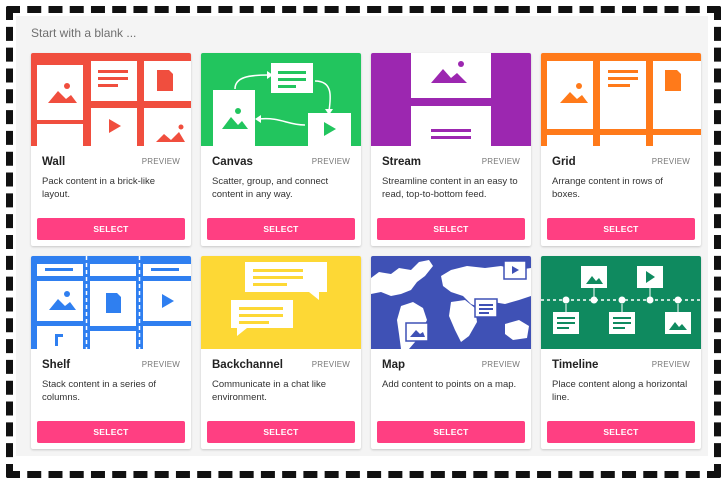 Image resolution: width=721 pixels, height=478 pixels. What do you see at coordinates (621, 302) in the screenshot?
I see `timeline-illustration` at bounding box center [621, 302].